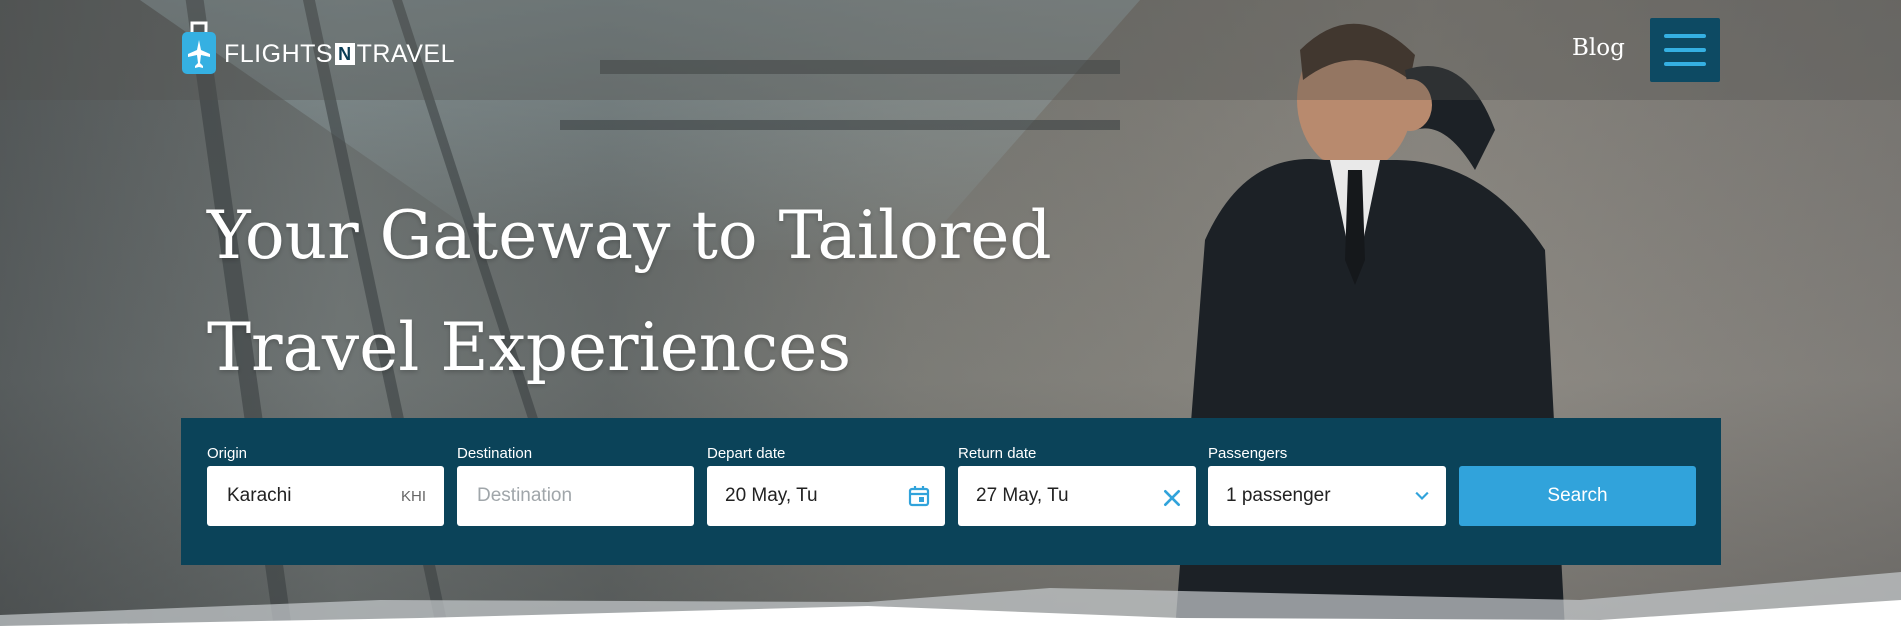 This screenshot has height=631, width=1901. I want to click on destination-field, so click(575, 496).